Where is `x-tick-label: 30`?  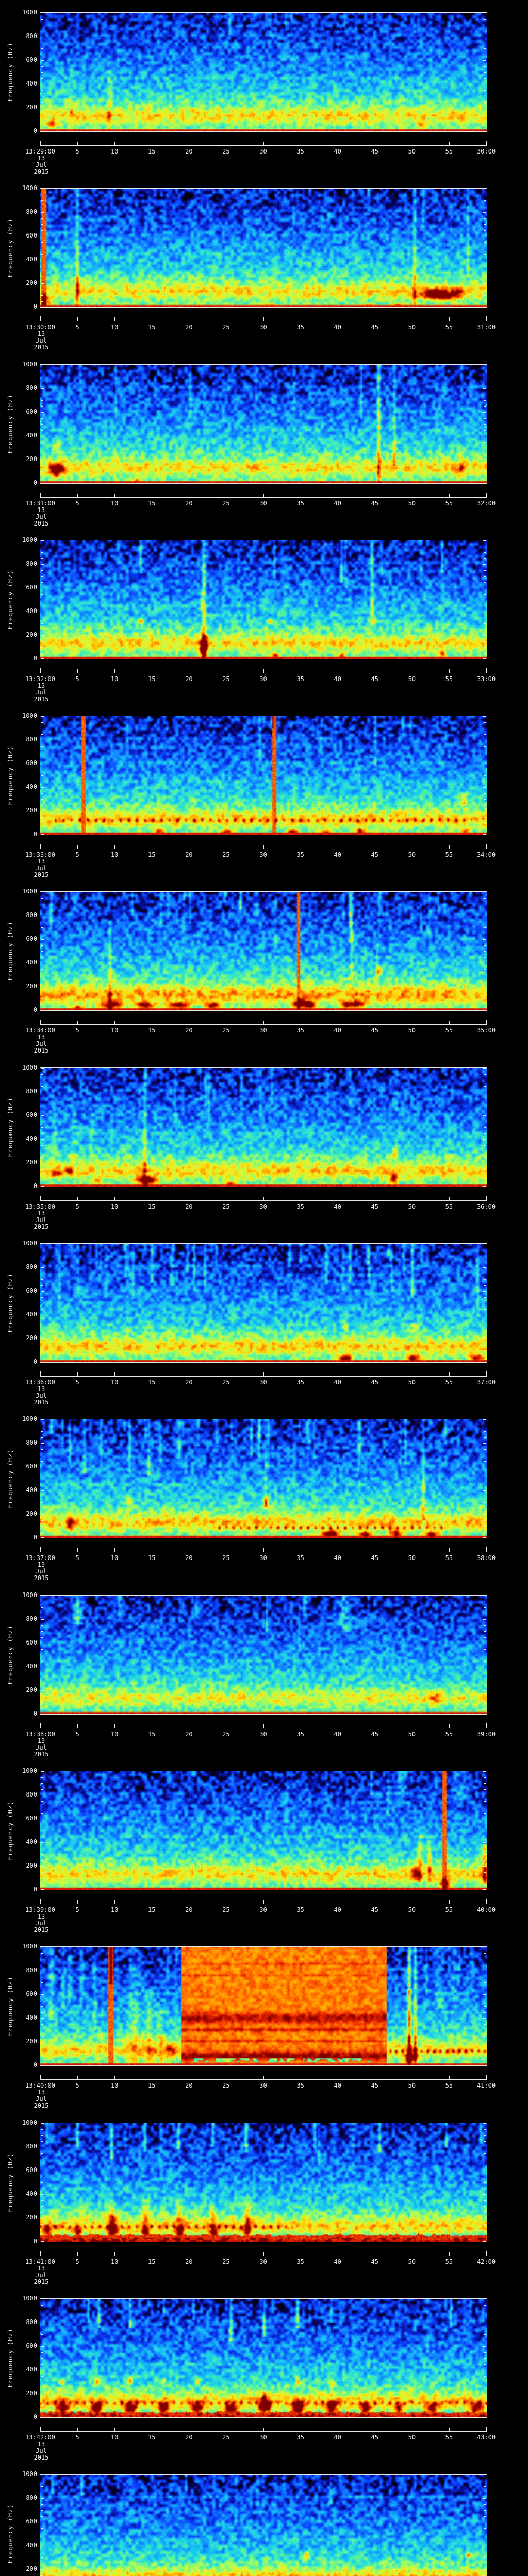 x-tick-label: 30 is located at coordinates (263, 1735).